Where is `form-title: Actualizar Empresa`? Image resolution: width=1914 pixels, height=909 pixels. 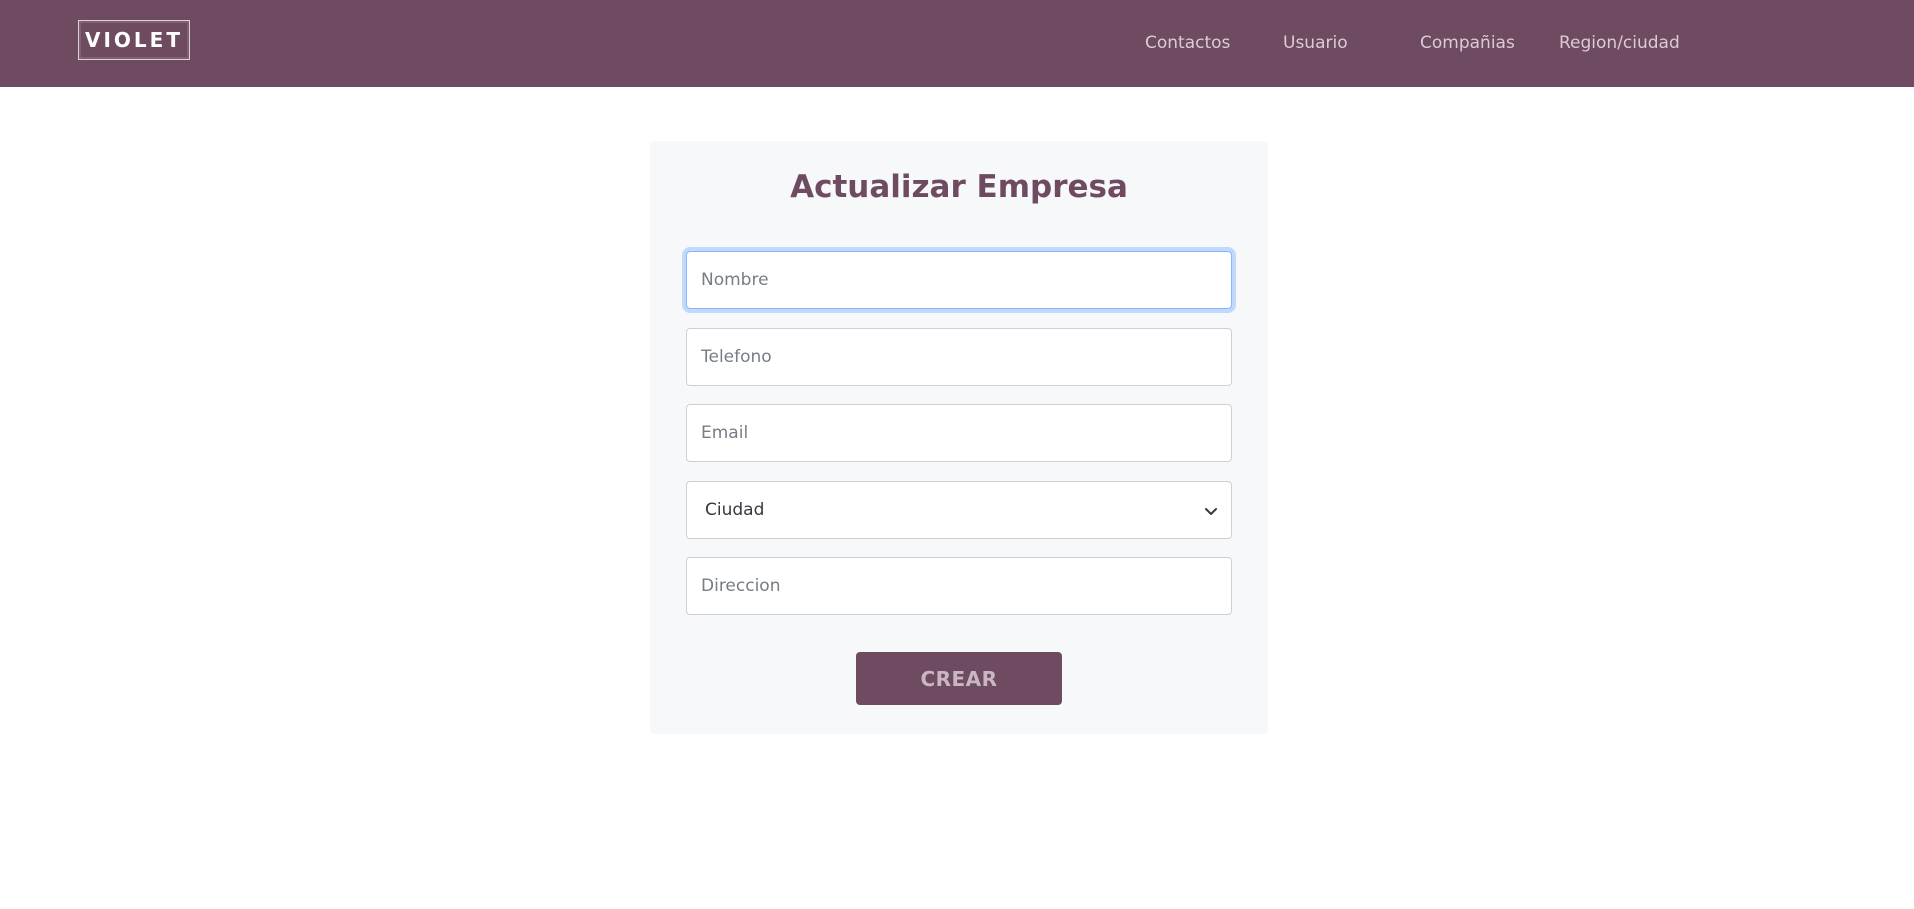 form-title: Actualizar Empresa is located at coordinates (959, 187).